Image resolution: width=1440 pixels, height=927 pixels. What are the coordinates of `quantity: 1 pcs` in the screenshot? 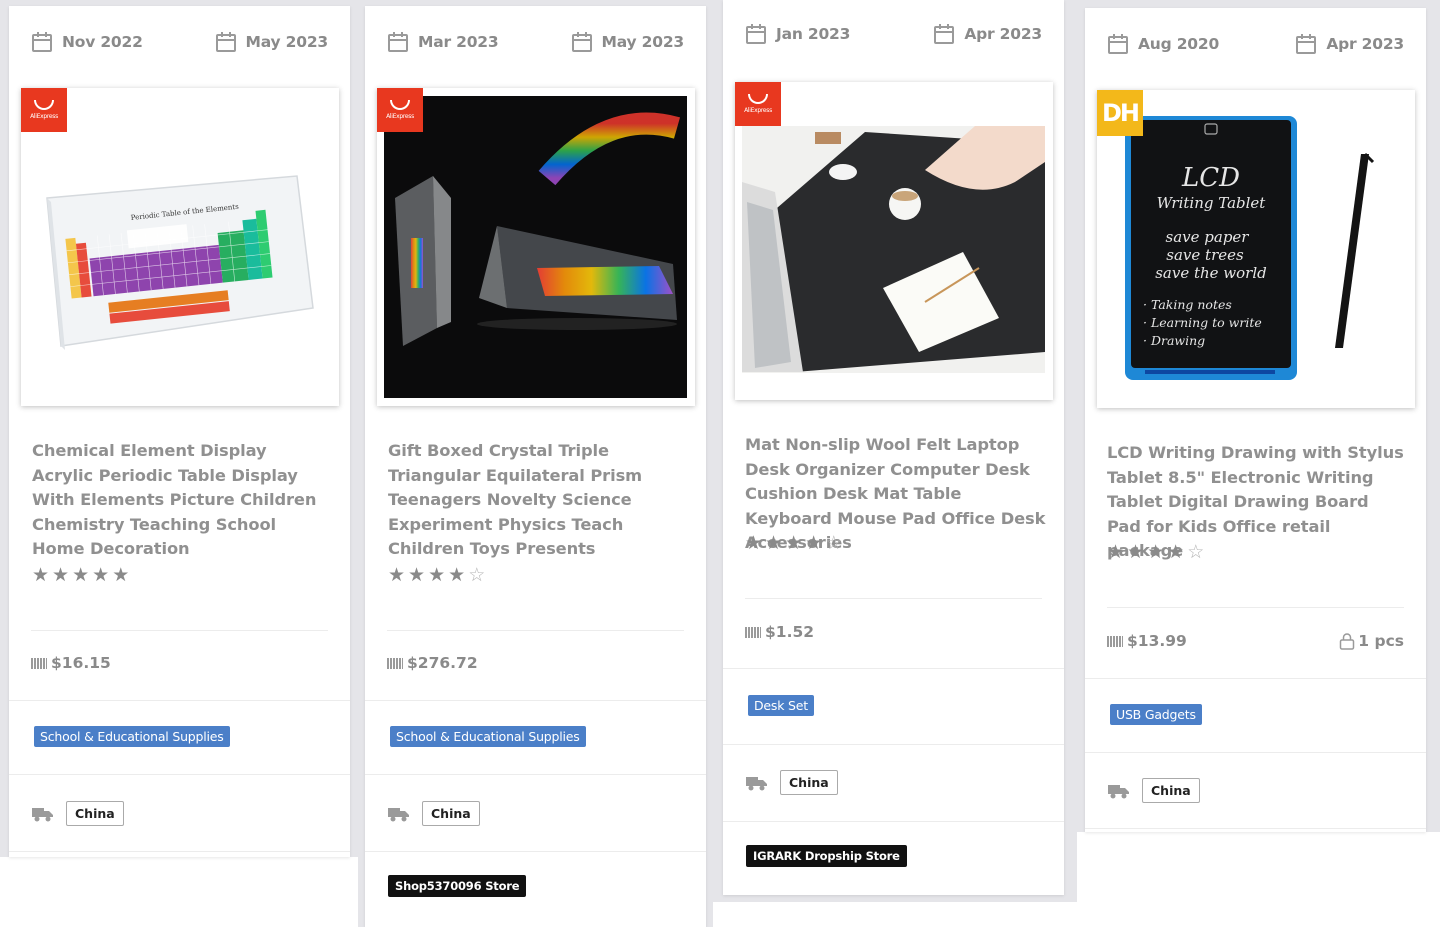 It's located at (1381, 641).